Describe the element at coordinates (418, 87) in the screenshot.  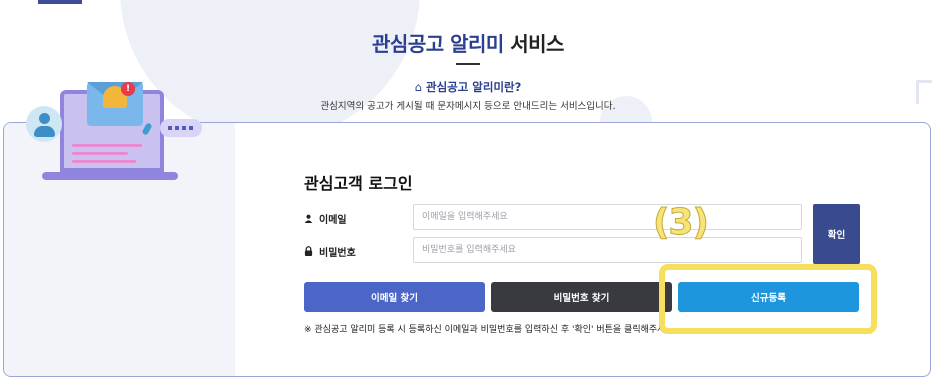
I see `home-icon: ⌂` at that location.